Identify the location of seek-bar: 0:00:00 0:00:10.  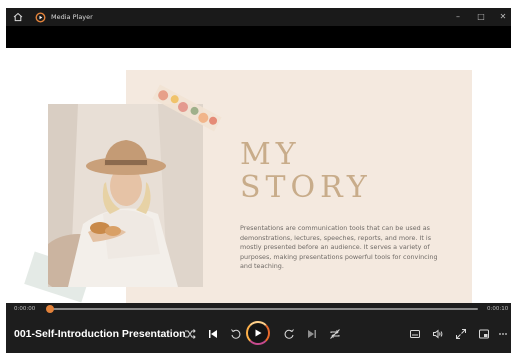
(258, 309).